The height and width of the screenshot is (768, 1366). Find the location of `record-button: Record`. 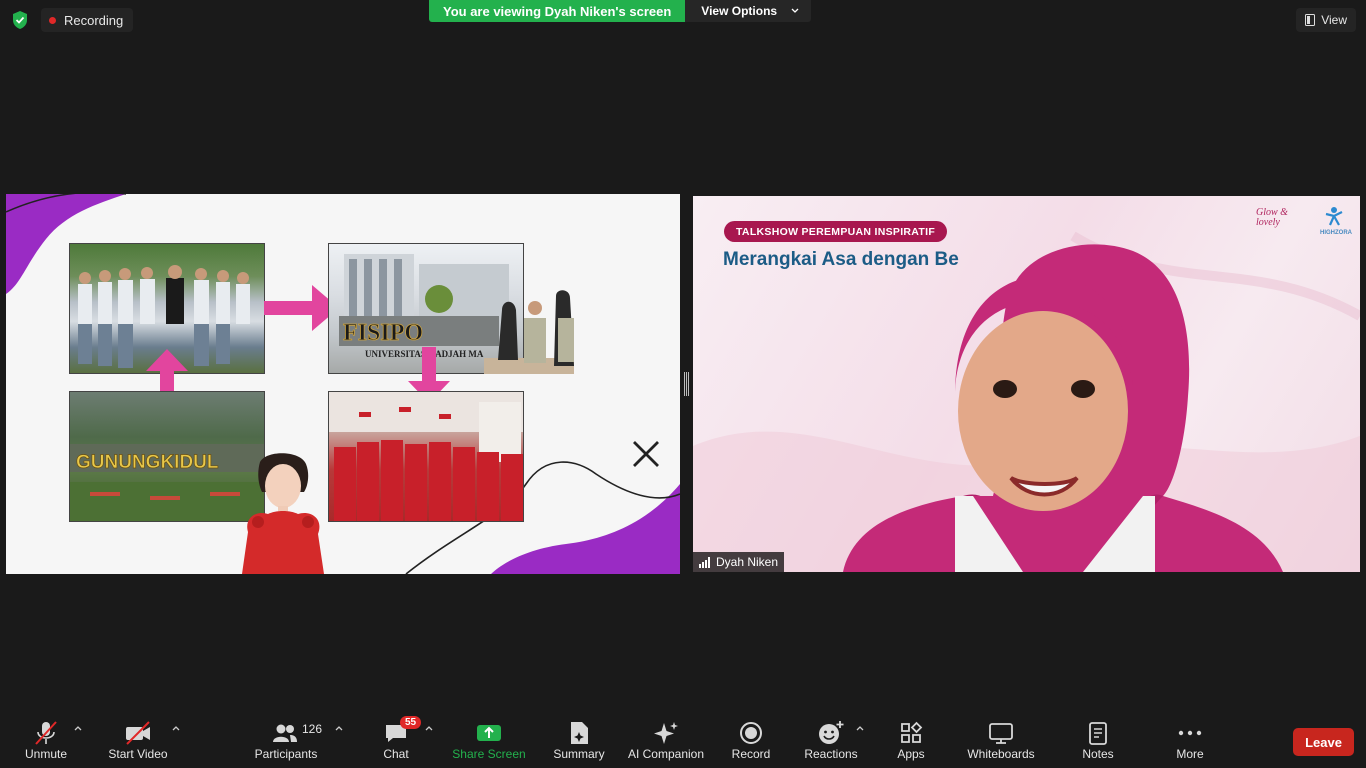

record-button: Record is located at coordinates (751, 739).